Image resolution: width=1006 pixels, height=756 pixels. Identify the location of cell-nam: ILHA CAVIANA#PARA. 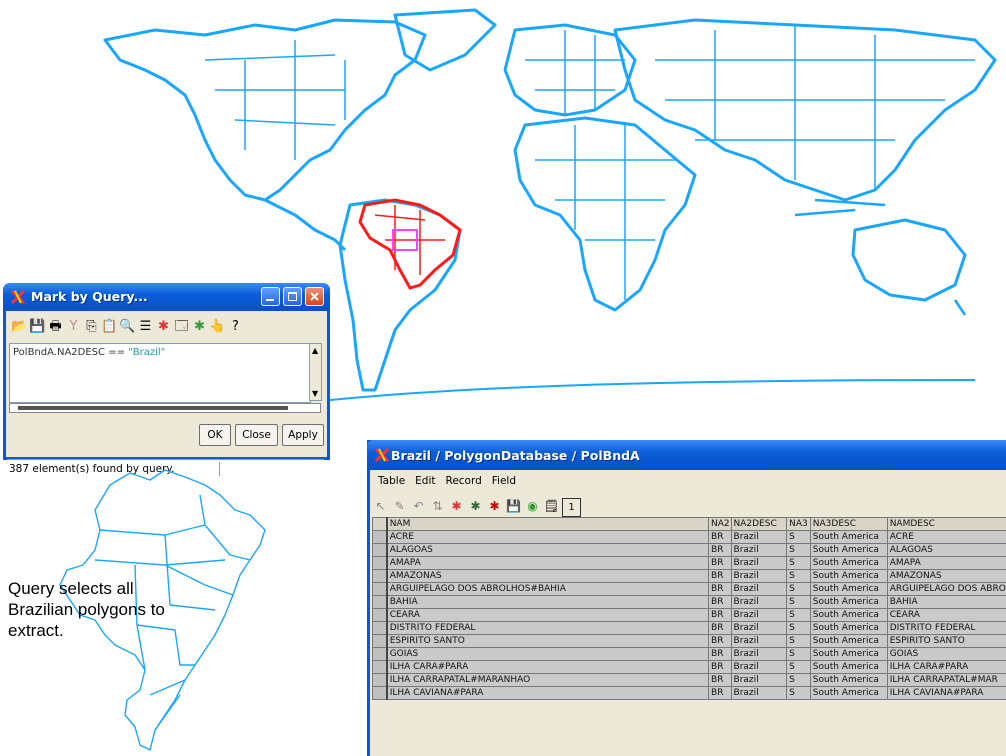
(547, 693).